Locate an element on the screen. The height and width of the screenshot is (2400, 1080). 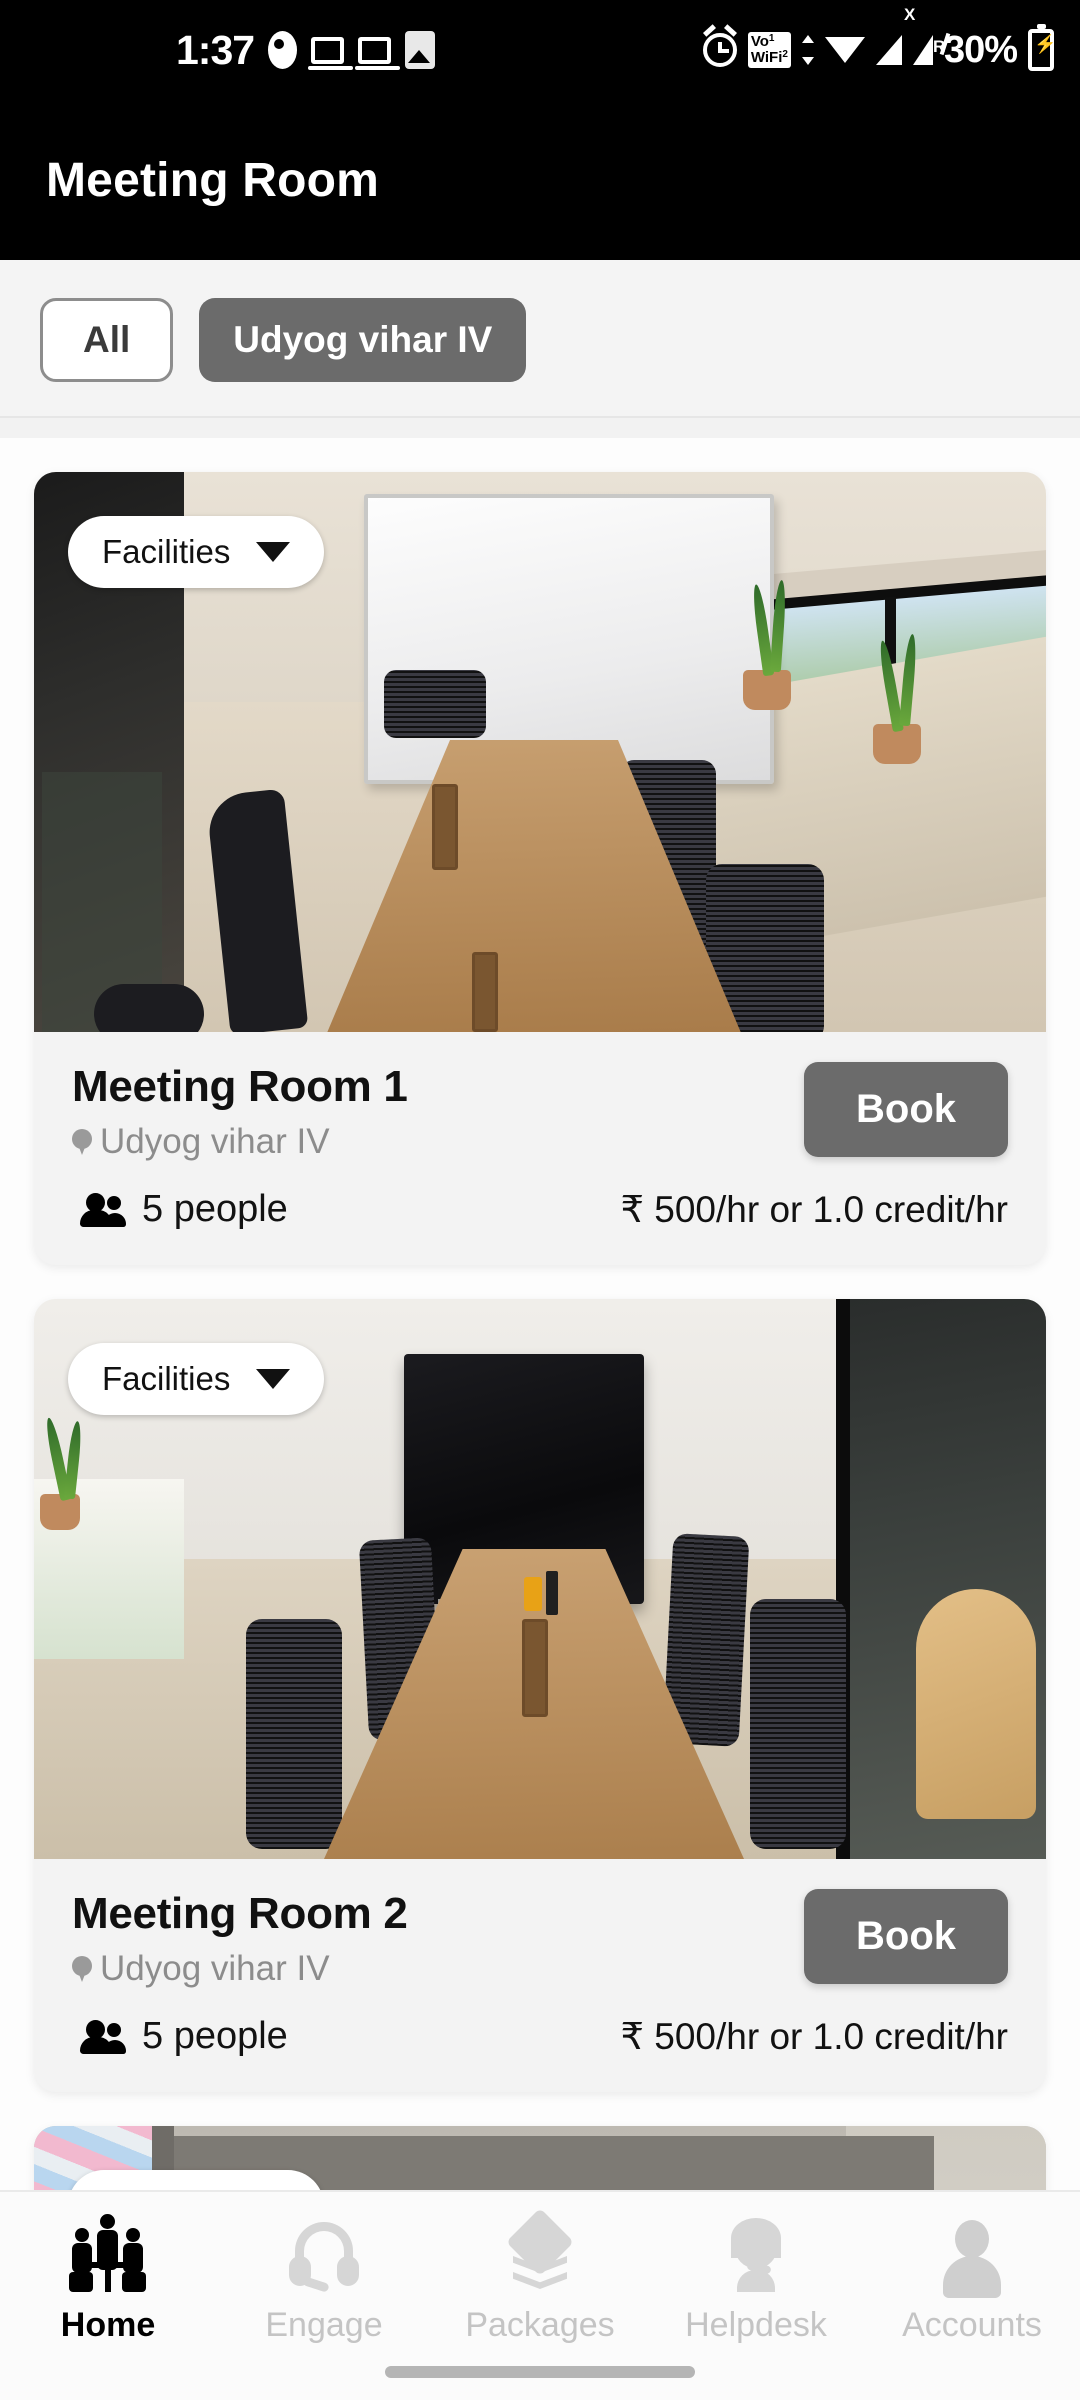
nav-label-engage: Engage is located at coordinates (324, 2325).